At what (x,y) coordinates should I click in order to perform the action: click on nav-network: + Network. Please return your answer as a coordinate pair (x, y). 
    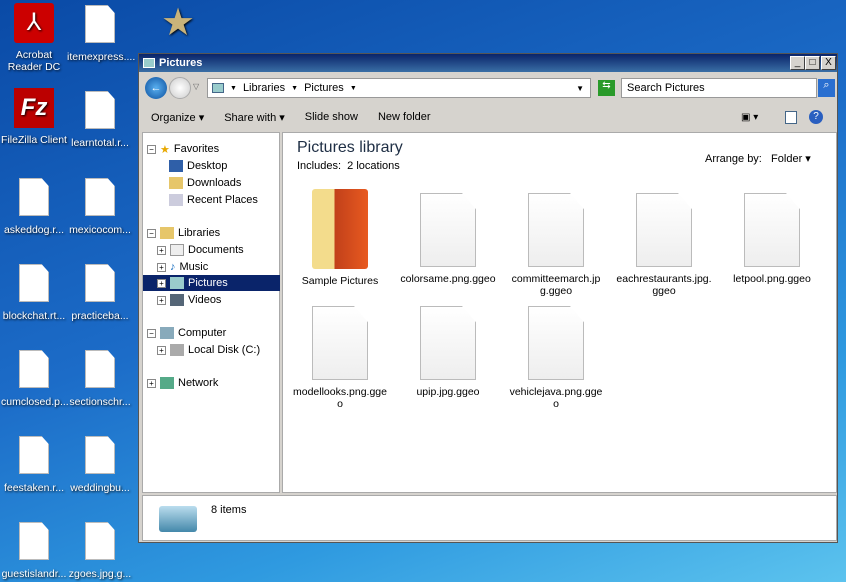
    Looking at the image, I should click on (182, 383).